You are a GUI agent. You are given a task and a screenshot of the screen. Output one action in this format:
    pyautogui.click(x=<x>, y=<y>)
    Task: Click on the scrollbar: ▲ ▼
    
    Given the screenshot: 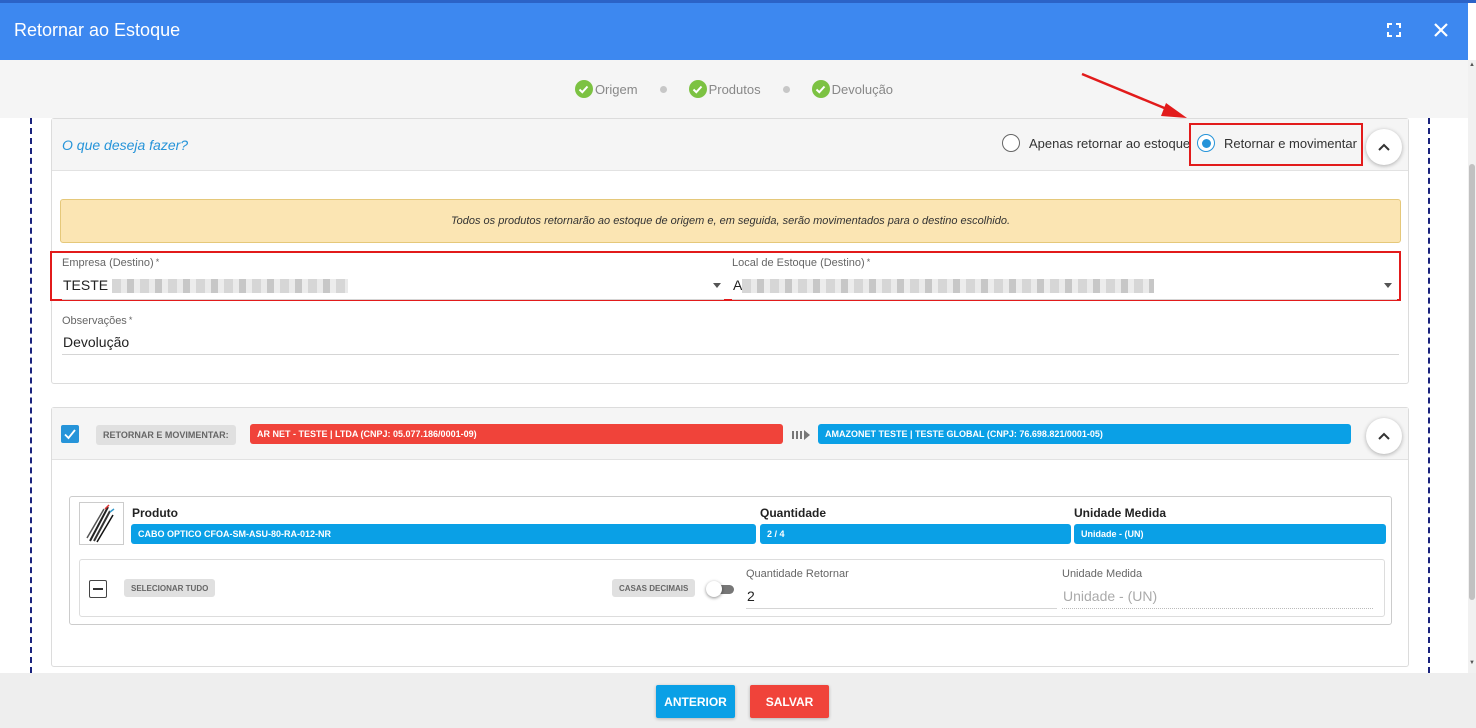 What is the action you would take?
    pyautogui.click(x=1472, y=366)
    